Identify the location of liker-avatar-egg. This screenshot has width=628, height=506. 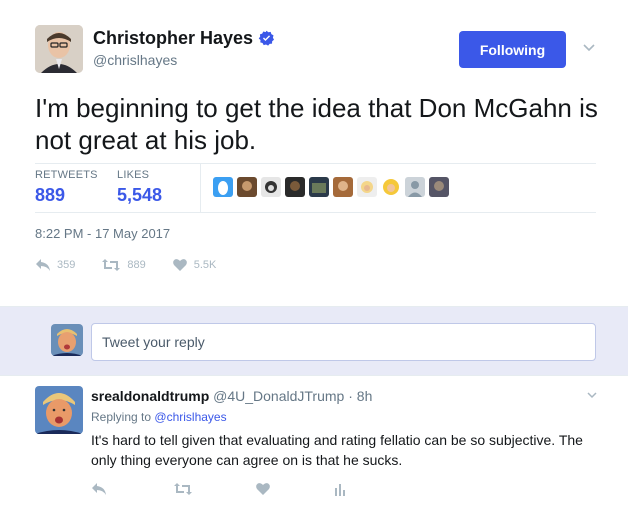
(223, 187).